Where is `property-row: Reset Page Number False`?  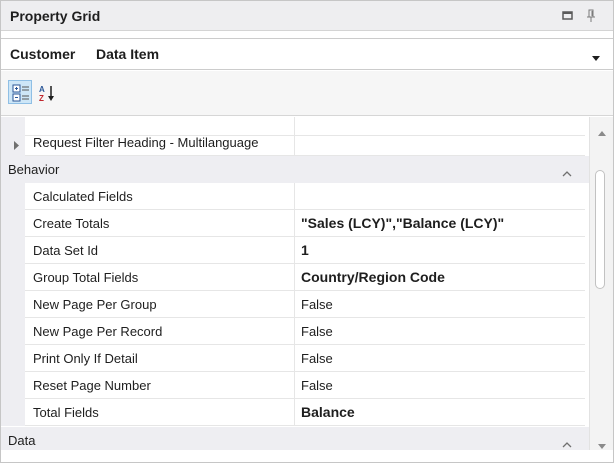 property-row: Reset Page Number False is located at coordinates (295, 385).